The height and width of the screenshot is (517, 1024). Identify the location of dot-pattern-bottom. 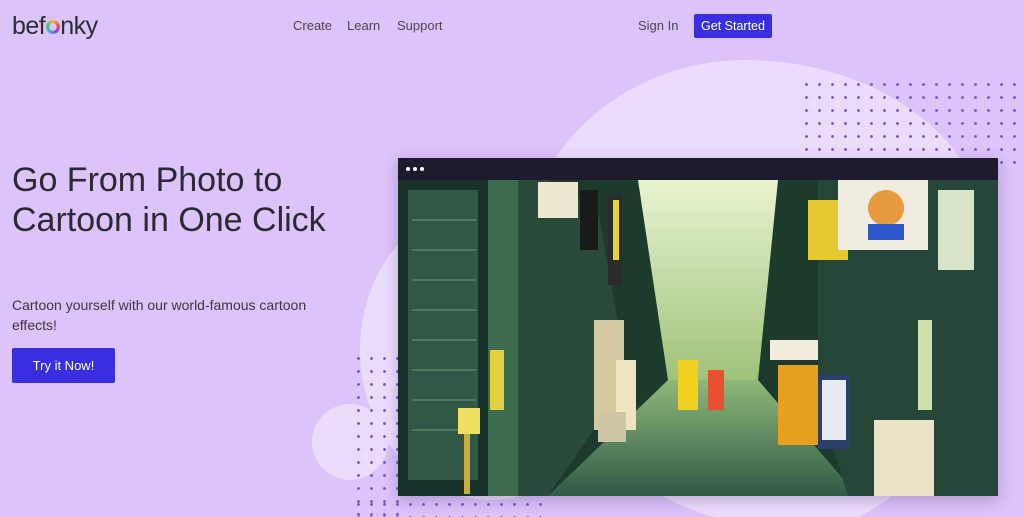
(452, 507).